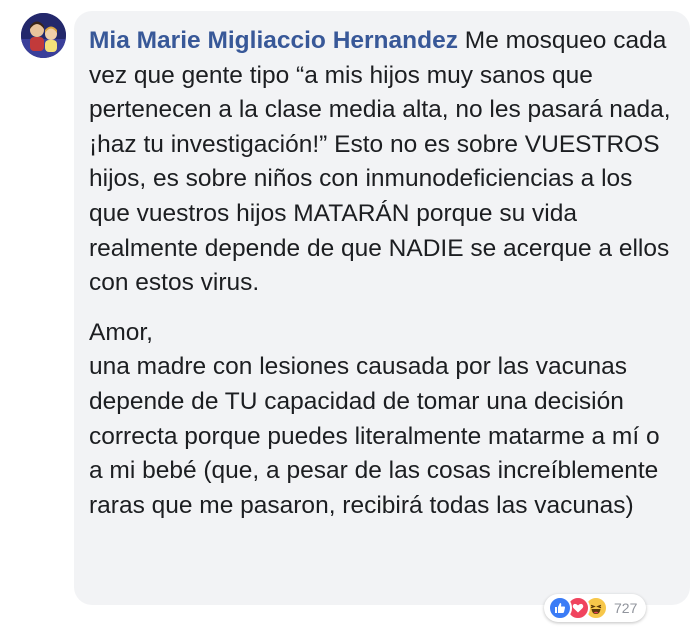 The image size is (700, 631). I want to click on comment-text: Amor,, so click(121, 332).